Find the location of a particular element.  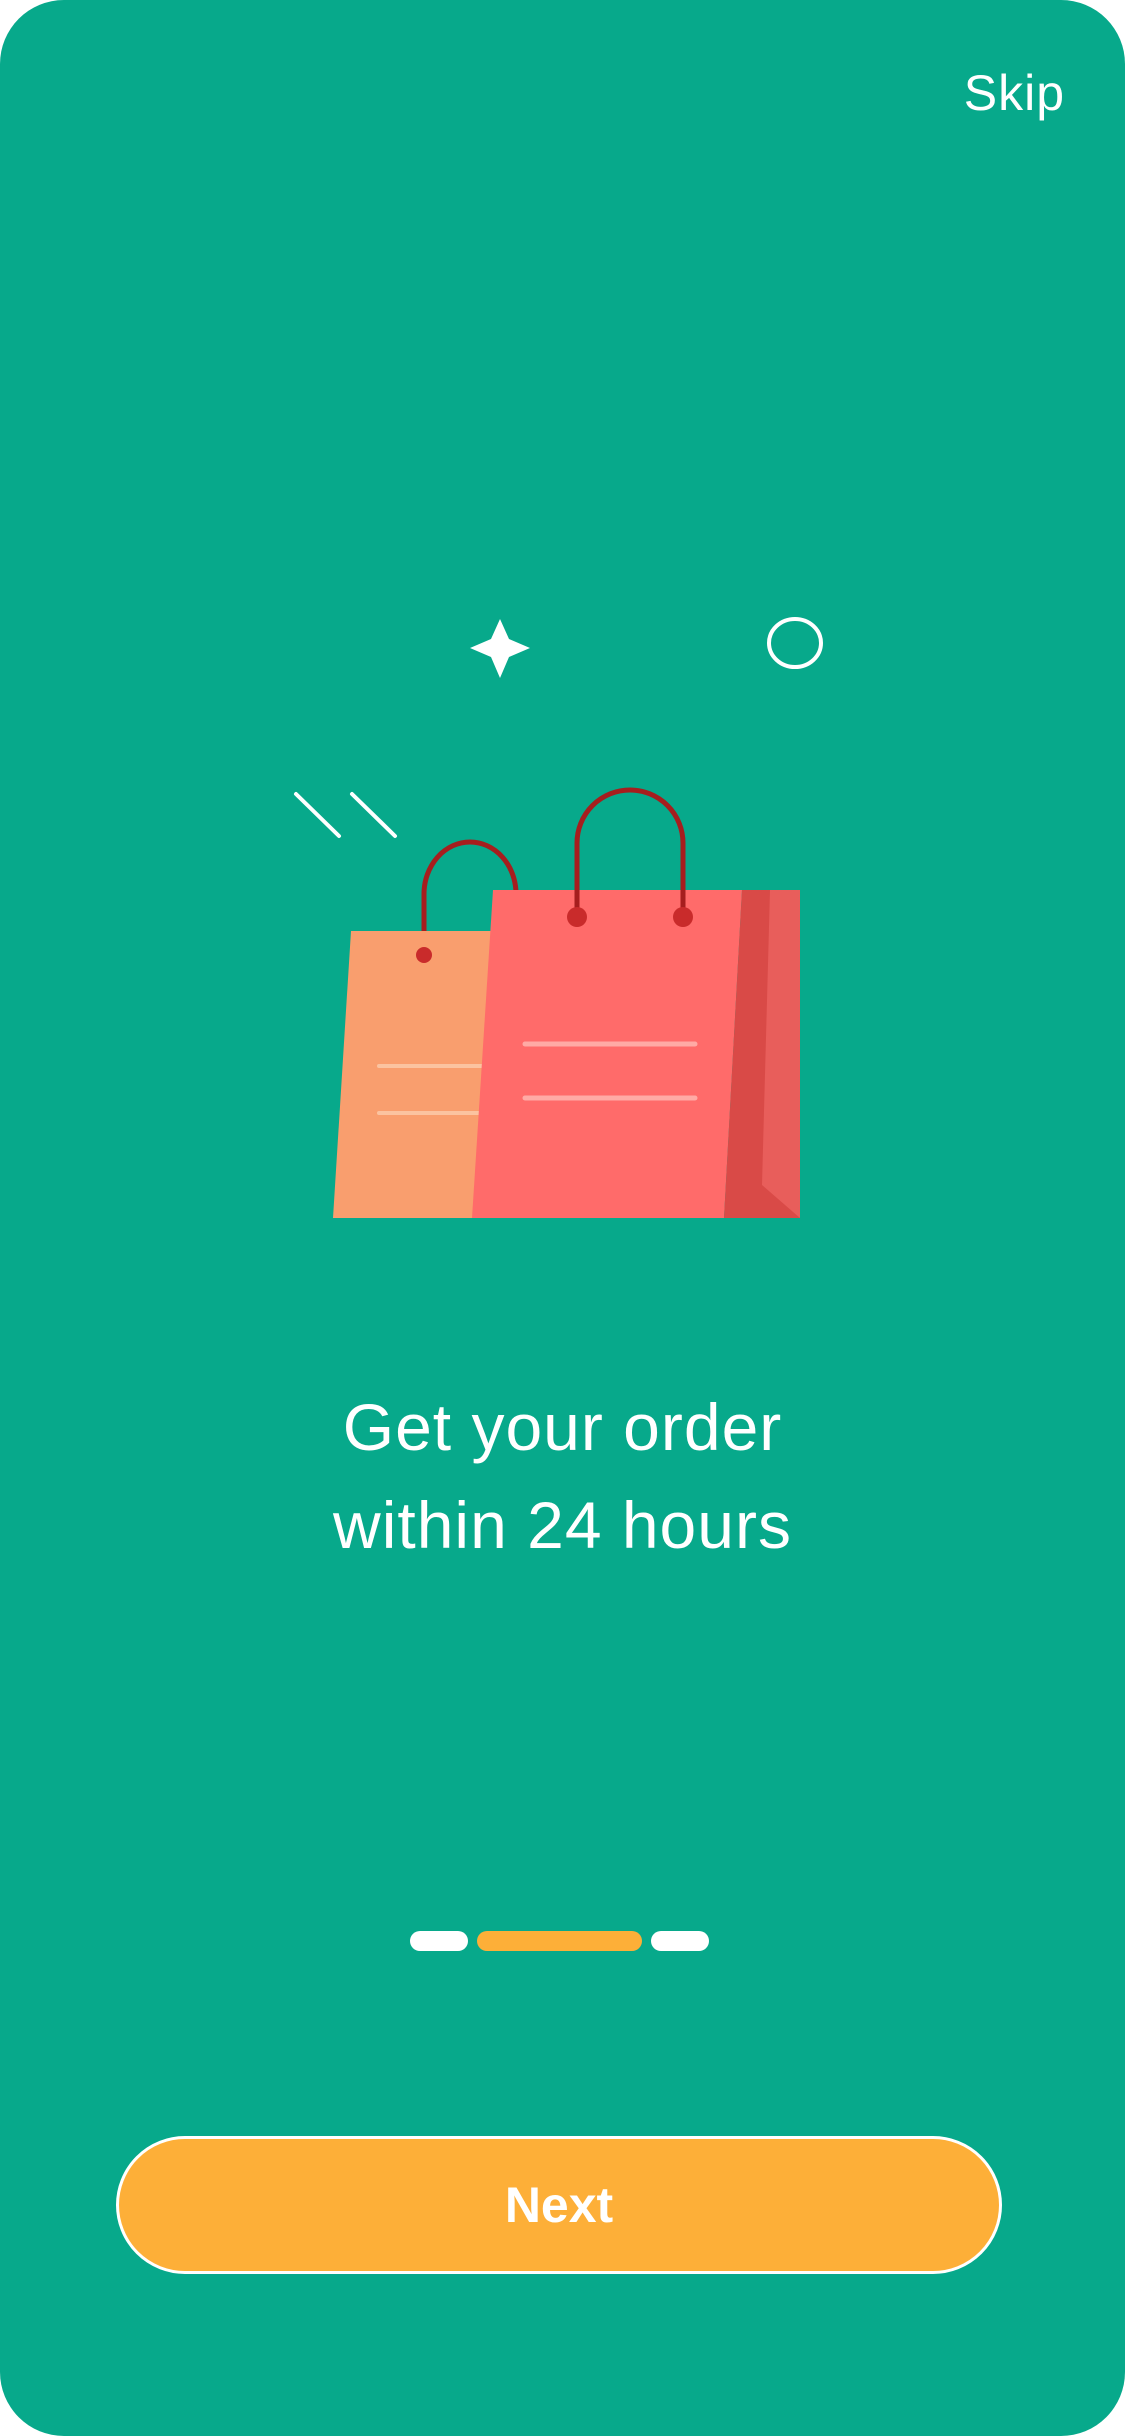

skip-button: Skip is located at coordinates (1014, 93).